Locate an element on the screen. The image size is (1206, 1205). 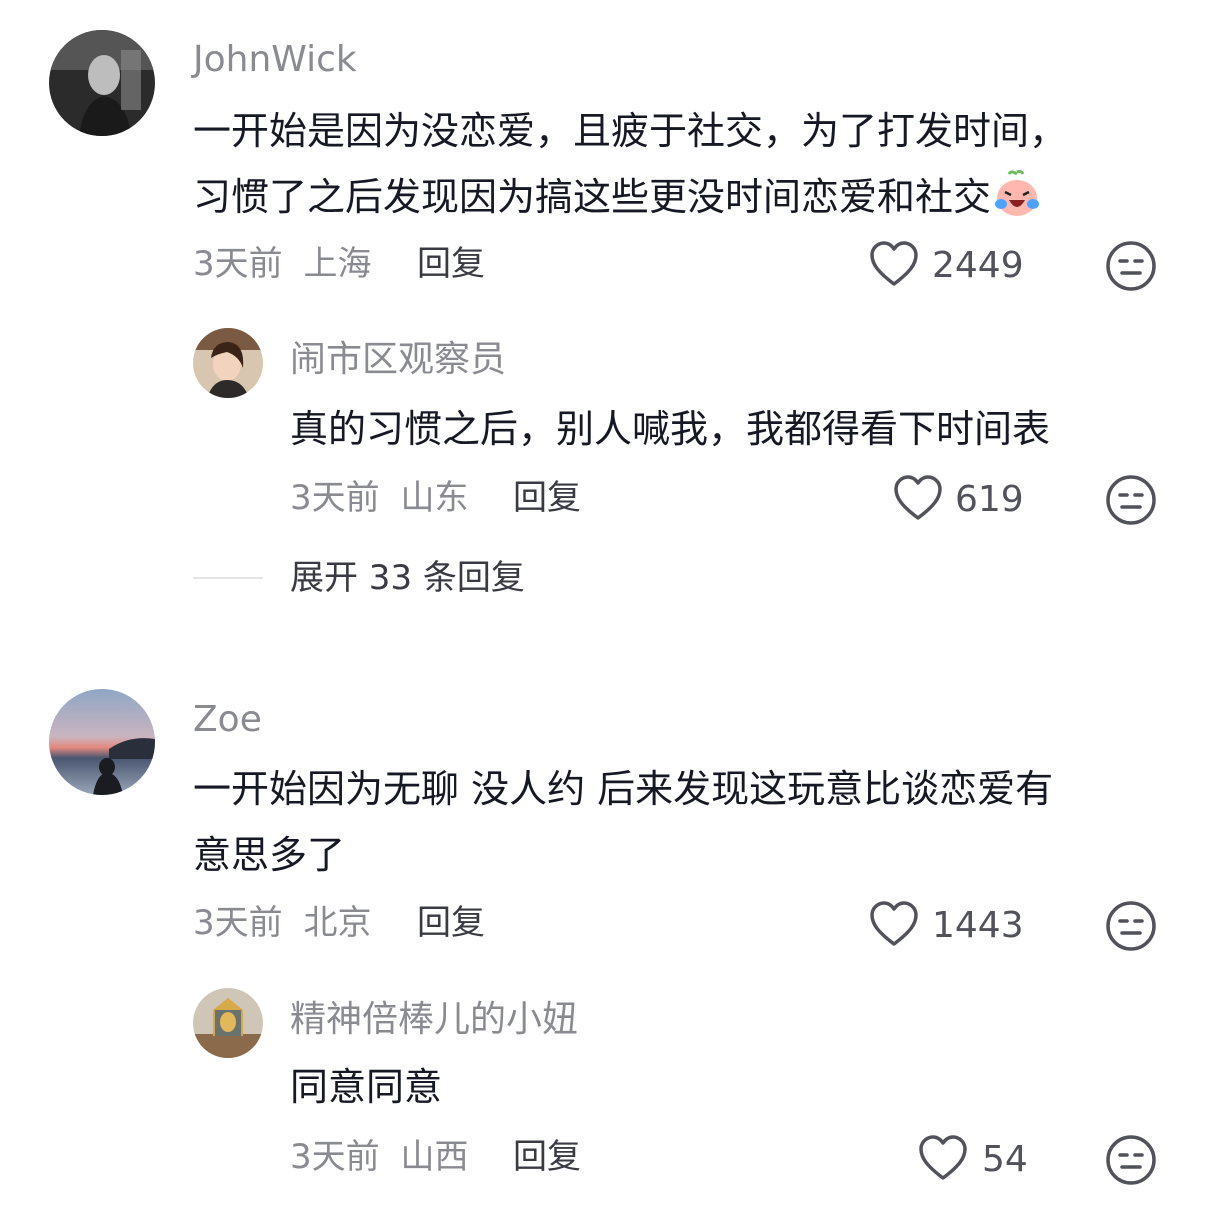
expand-replies-button: 展开 33 条回复 is located at coordinates (407, 578).